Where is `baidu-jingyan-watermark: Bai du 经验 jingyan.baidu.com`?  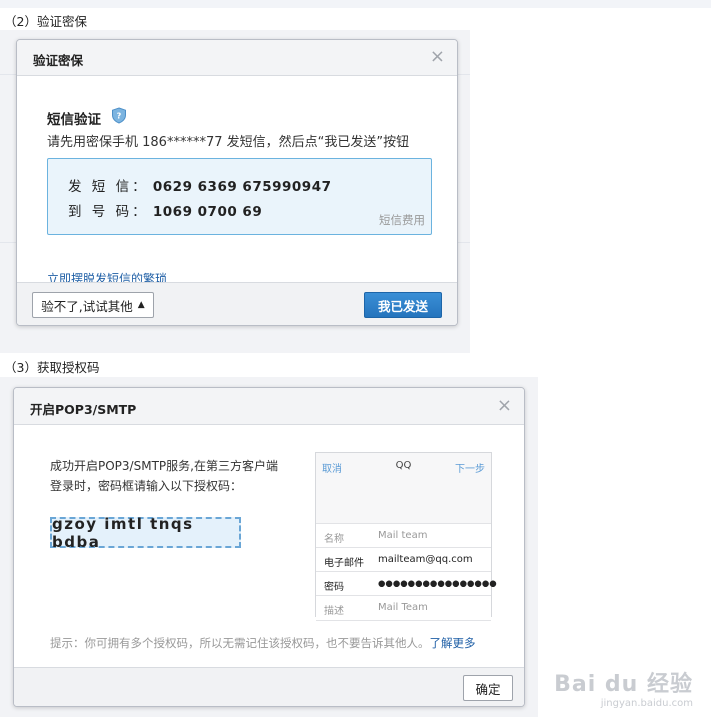
baidu-jingyan-watermark: Bai du 经验 jingyan.baidu.com is located at coordinates (623, 687).